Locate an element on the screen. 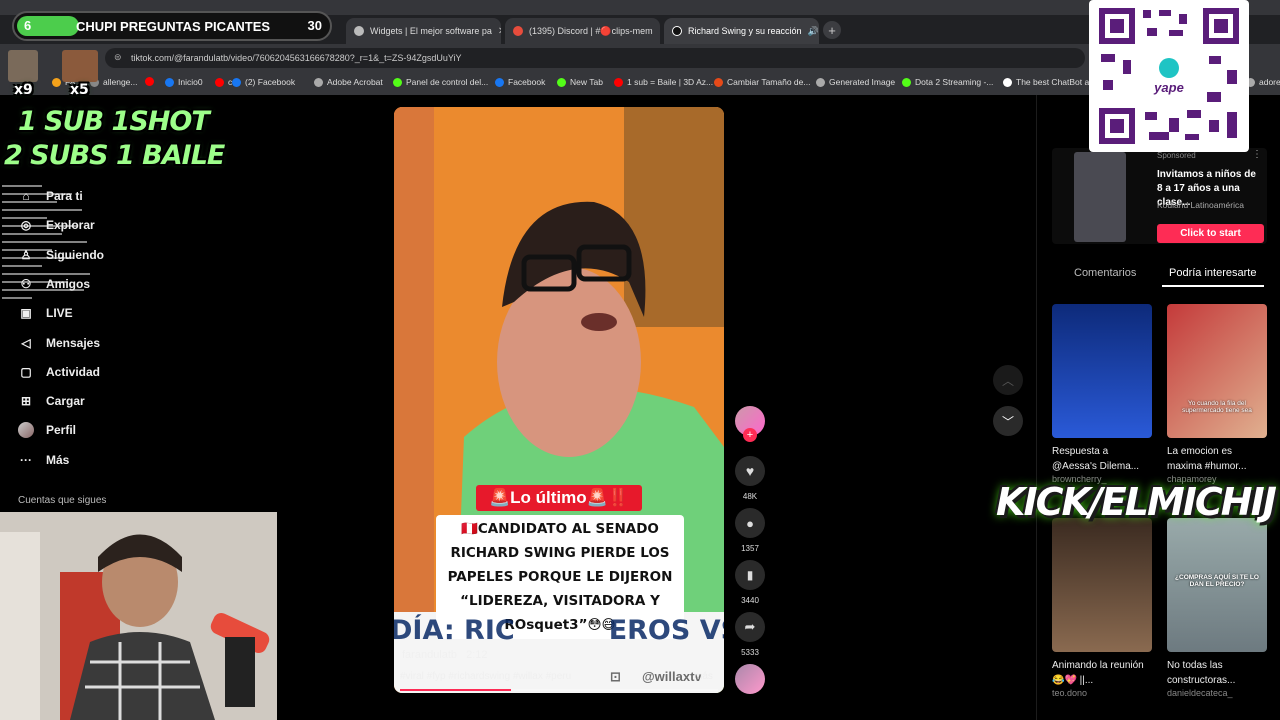 The height and width of the screenshot is (720, 1280). sidebar-item-mensajes: ◁ Mensajes is located at coordinates (59, 343).